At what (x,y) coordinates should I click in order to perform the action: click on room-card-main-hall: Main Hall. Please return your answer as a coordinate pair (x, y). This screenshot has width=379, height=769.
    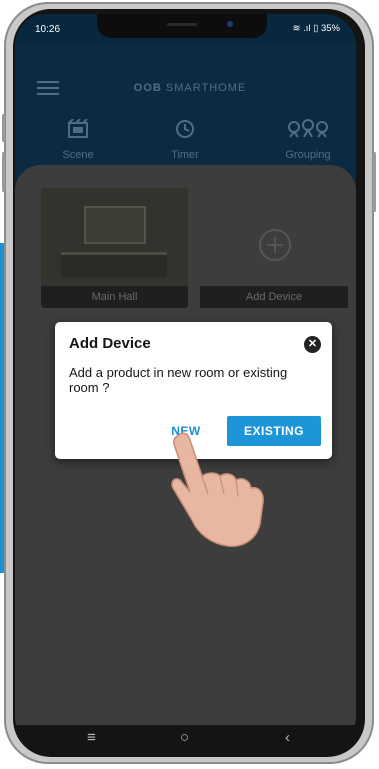
    Looking at the image, I should click on (114, 248).